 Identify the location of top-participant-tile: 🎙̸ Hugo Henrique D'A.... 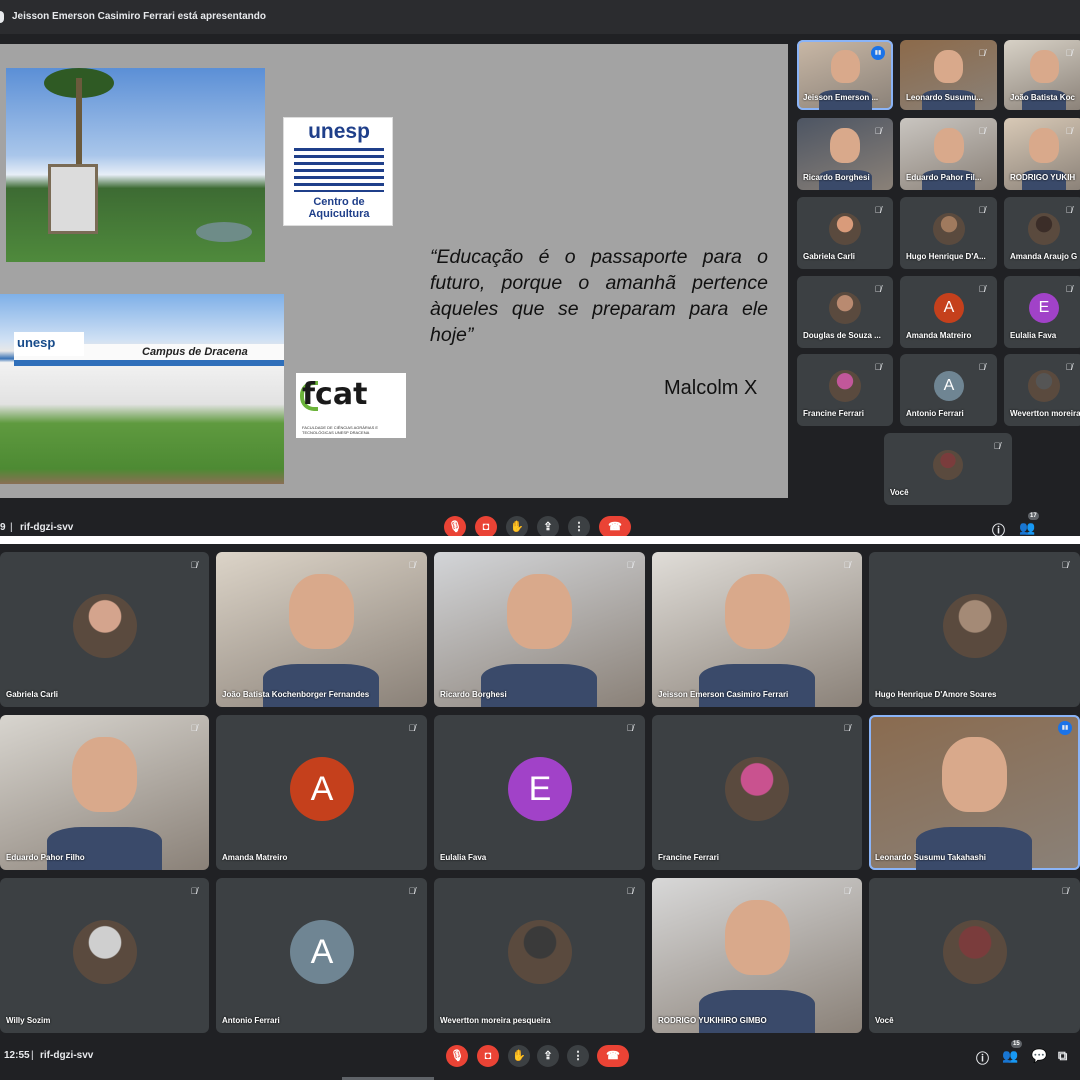
(948, 233).